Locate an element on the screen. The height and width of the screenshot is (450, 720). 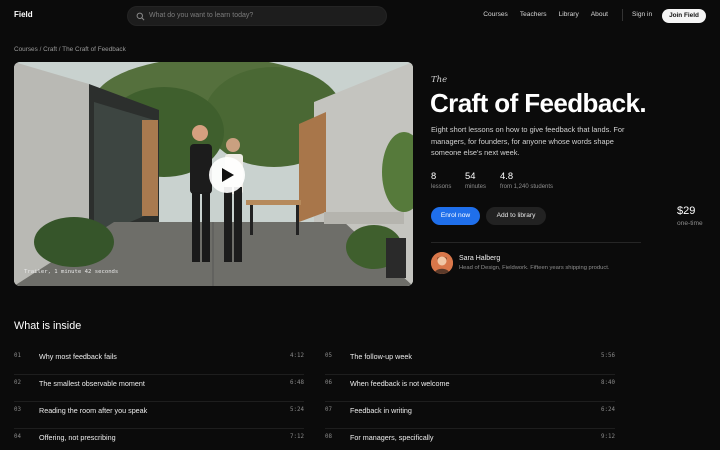
avatar is located at coordinates (442, 263).